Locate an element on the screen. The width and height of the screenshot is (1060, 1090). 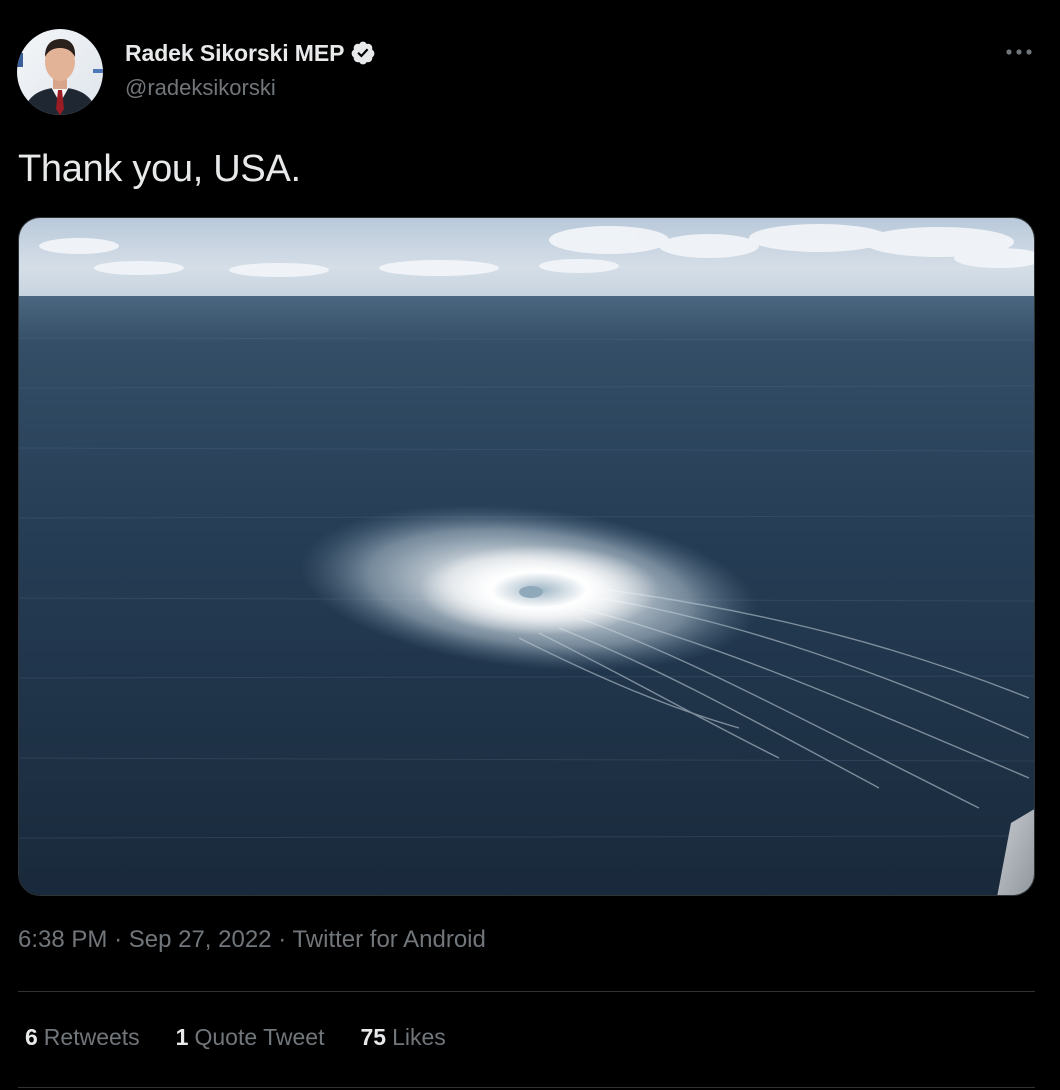
profile-photo-icon is located at coordinates (60, 72).